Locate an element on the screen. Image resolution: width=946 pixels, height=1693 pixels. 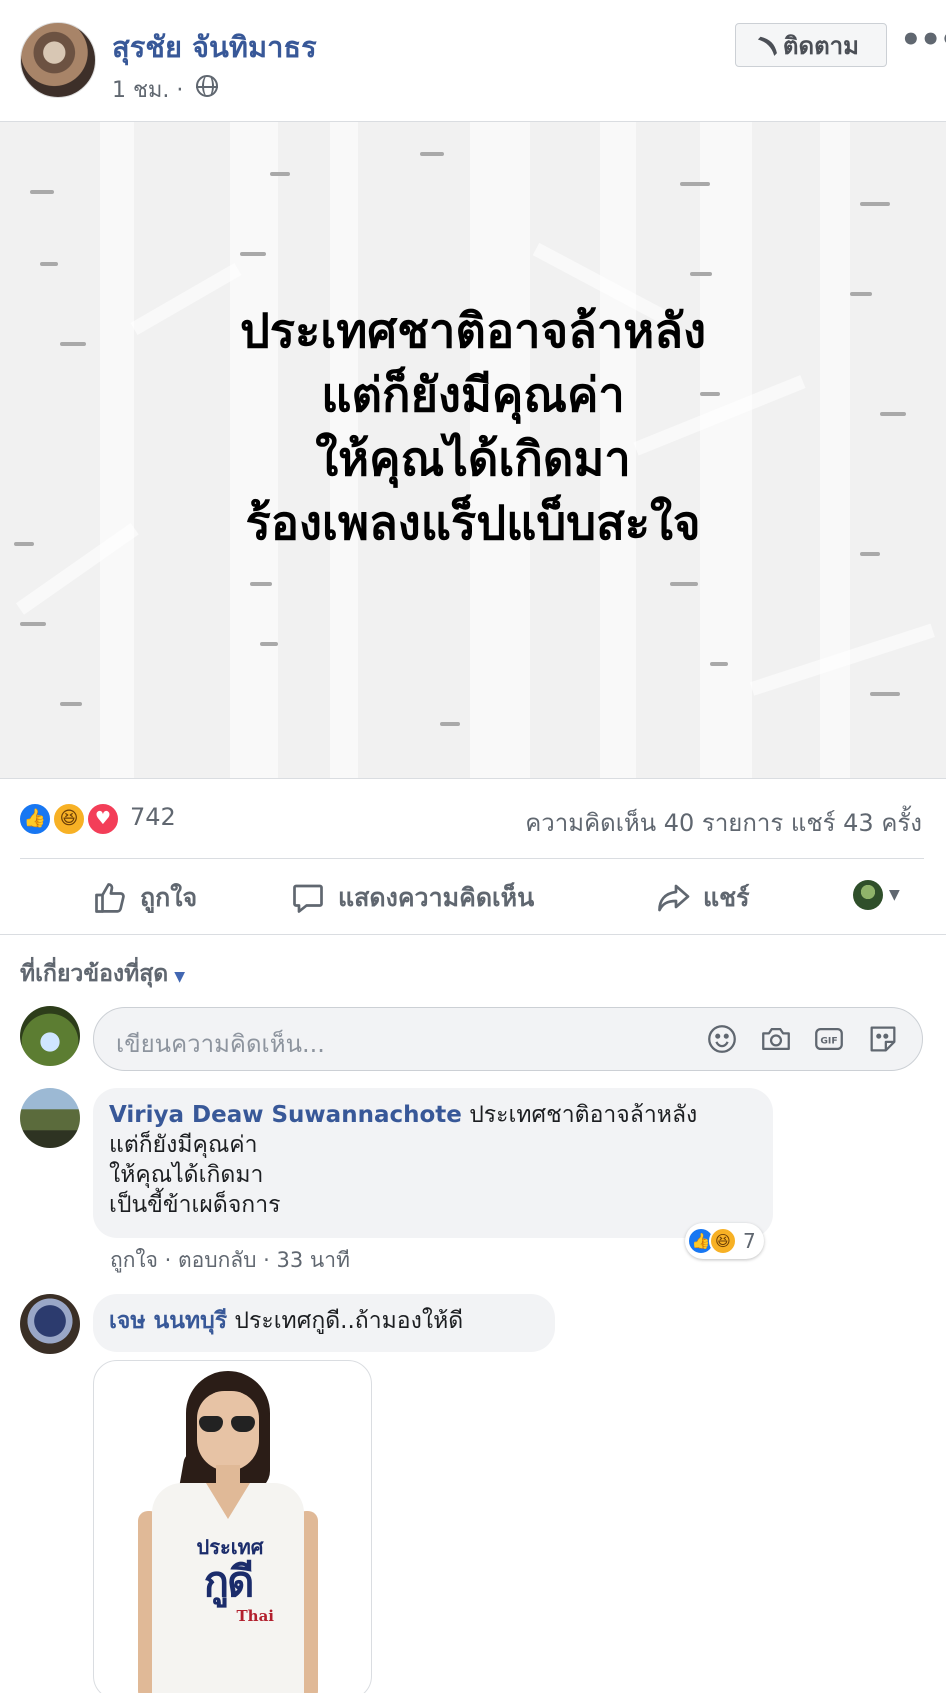
comment-meta: ถูกใจ · ตอบกลับ · 33 นาที is located at coordinates (230, 1260).